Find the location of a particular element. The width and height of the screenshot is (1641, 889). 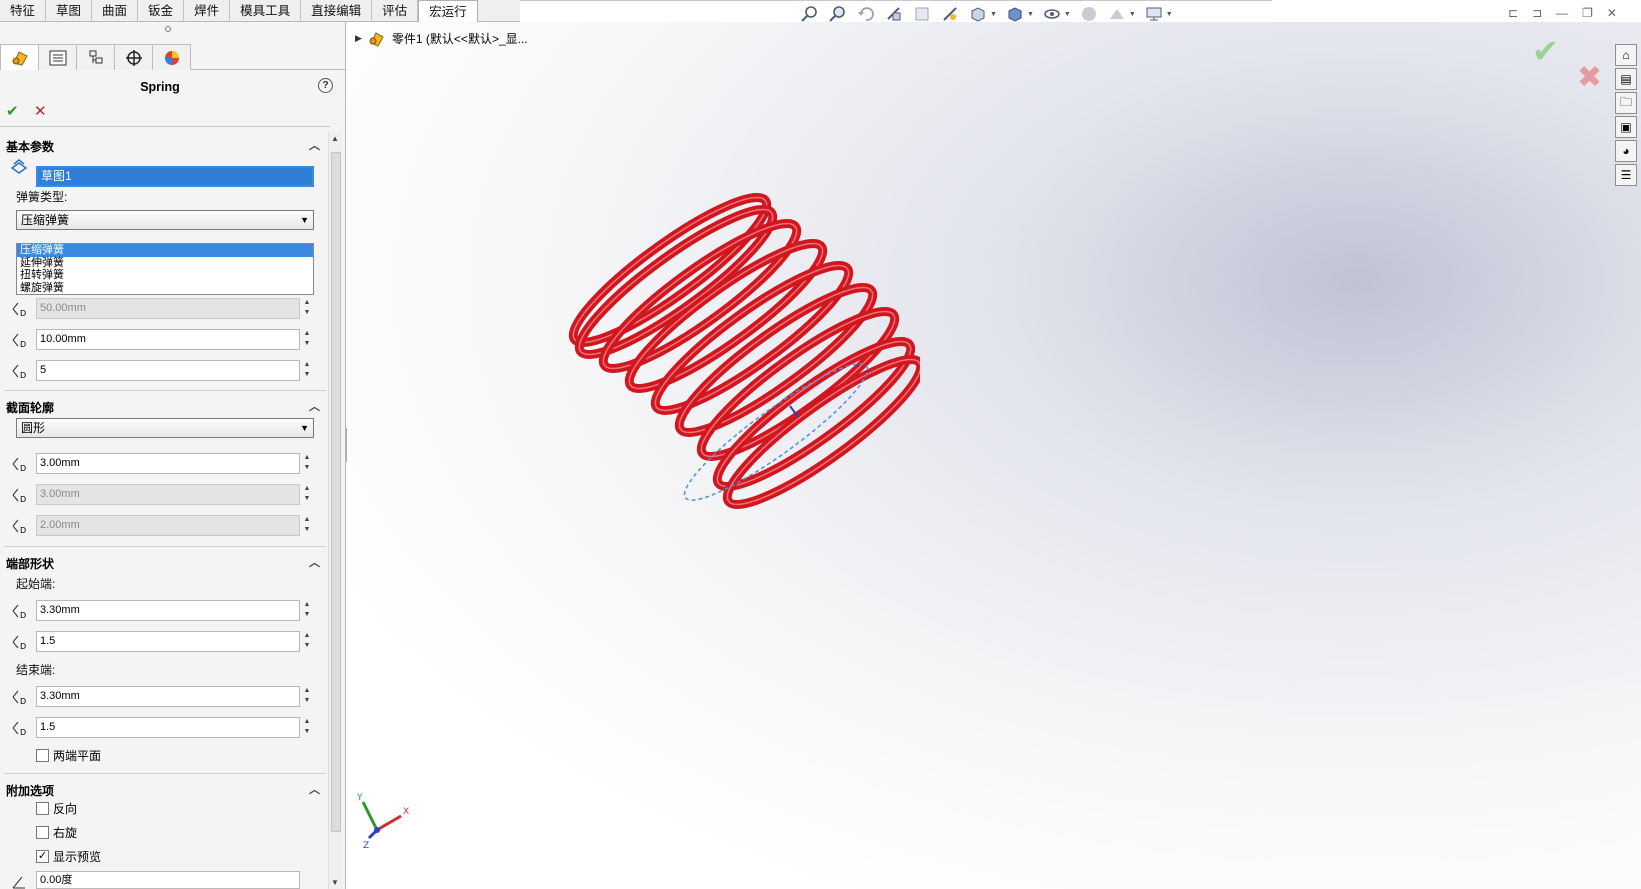

file-explorer-icon: 🗀 is located at coordinates (1626, 103).